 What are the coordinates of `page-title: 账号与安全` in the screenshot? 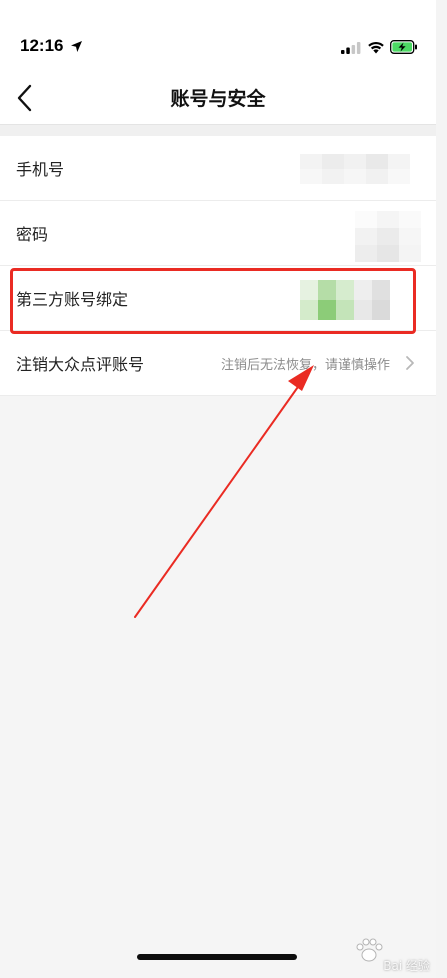 It's located at (218, 99).